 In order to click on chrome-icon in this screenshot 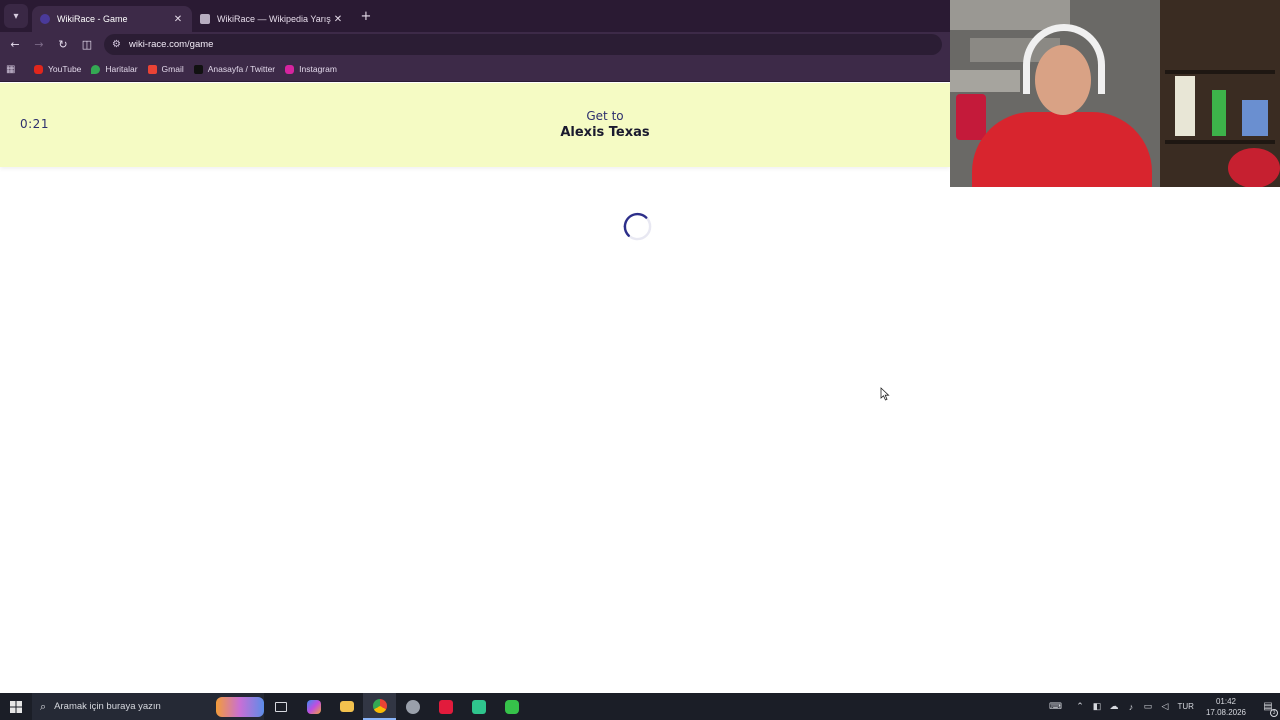, I will do `click(379, 706)`.